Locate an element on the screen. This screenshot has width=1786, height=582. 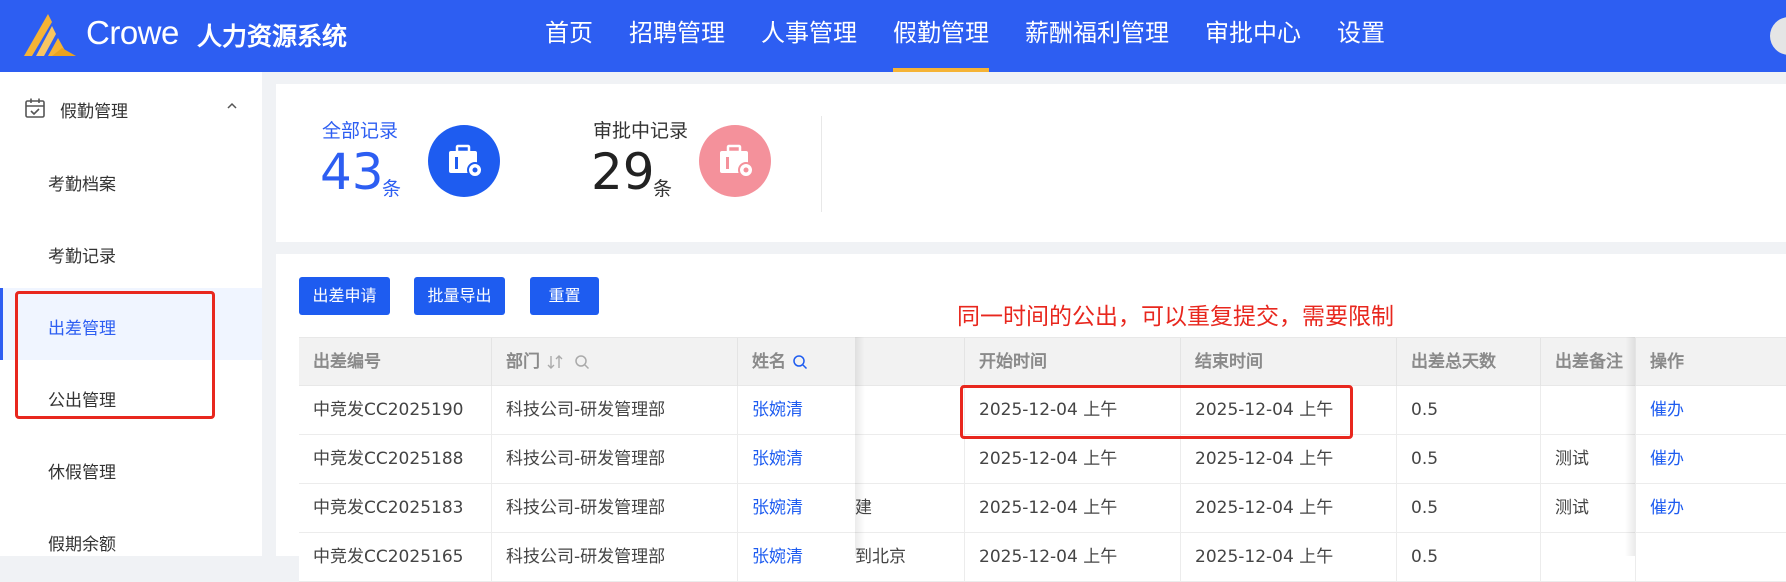
sidebar-item-attendance-files: 考勤档案 is located at coordinates (131, 180).